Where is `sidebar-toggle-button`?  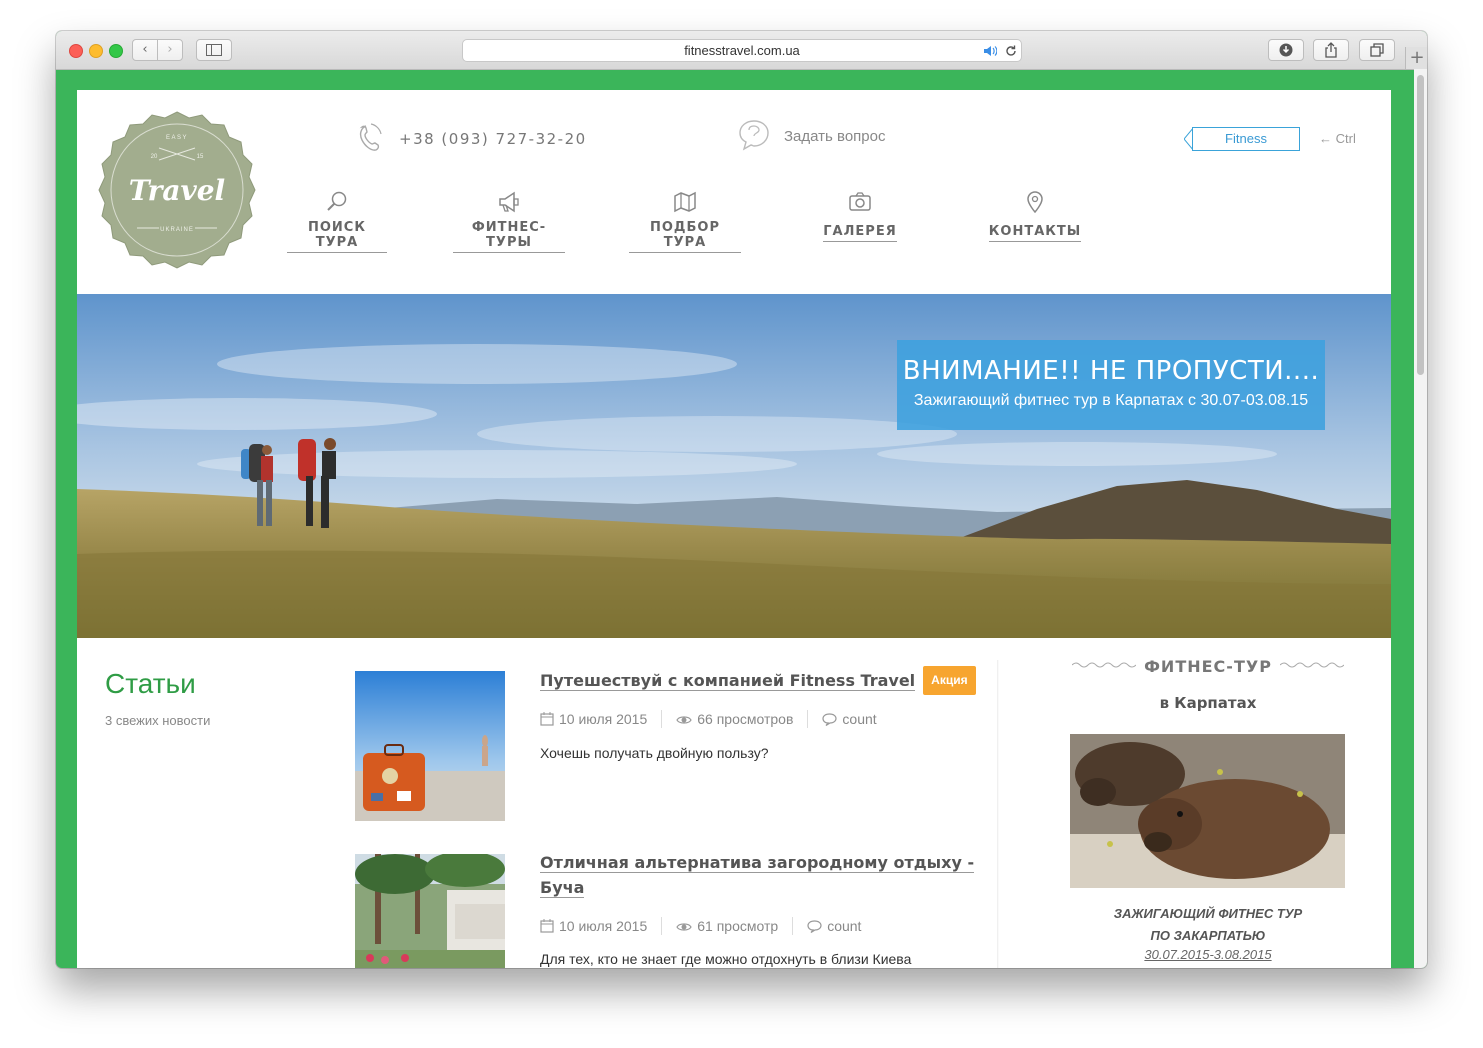
sidebar-toggle-button is located at coordinates (214, 50).